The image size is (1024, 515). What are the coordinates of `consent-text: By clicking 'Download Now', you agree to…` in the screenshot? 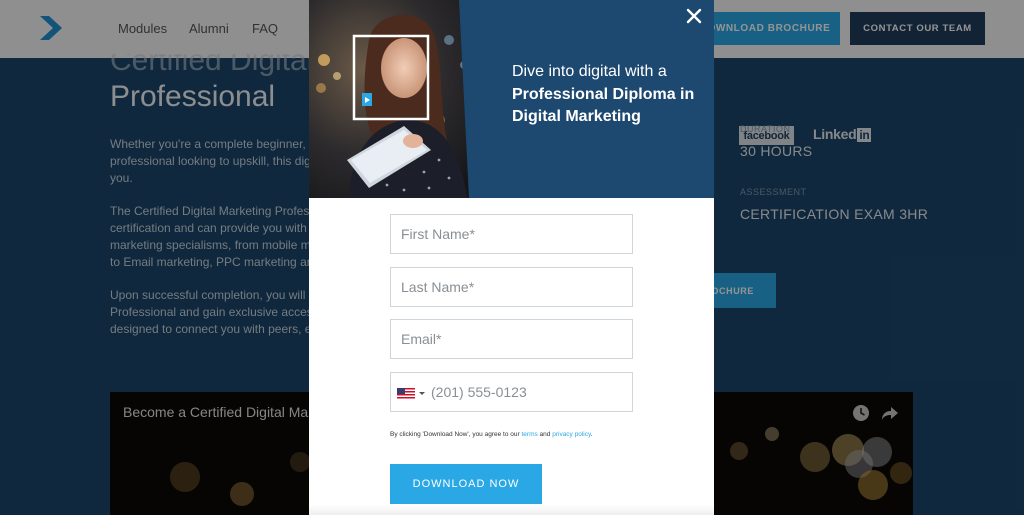 It's located at (491, 434).